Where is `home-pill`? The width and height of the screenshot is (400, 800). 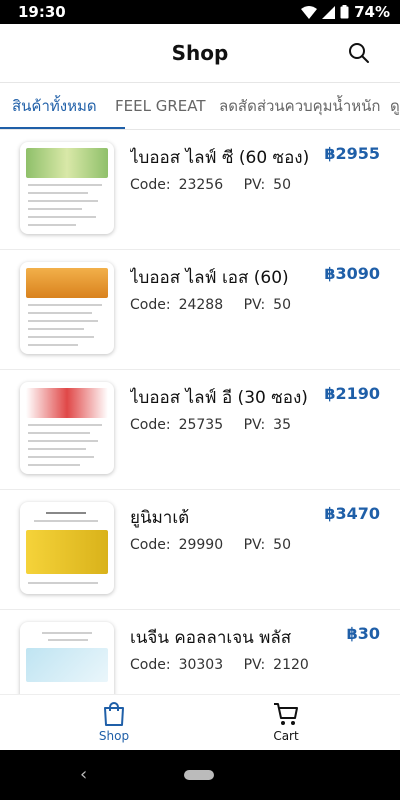 home-pill is located at coordinates (199, 775).